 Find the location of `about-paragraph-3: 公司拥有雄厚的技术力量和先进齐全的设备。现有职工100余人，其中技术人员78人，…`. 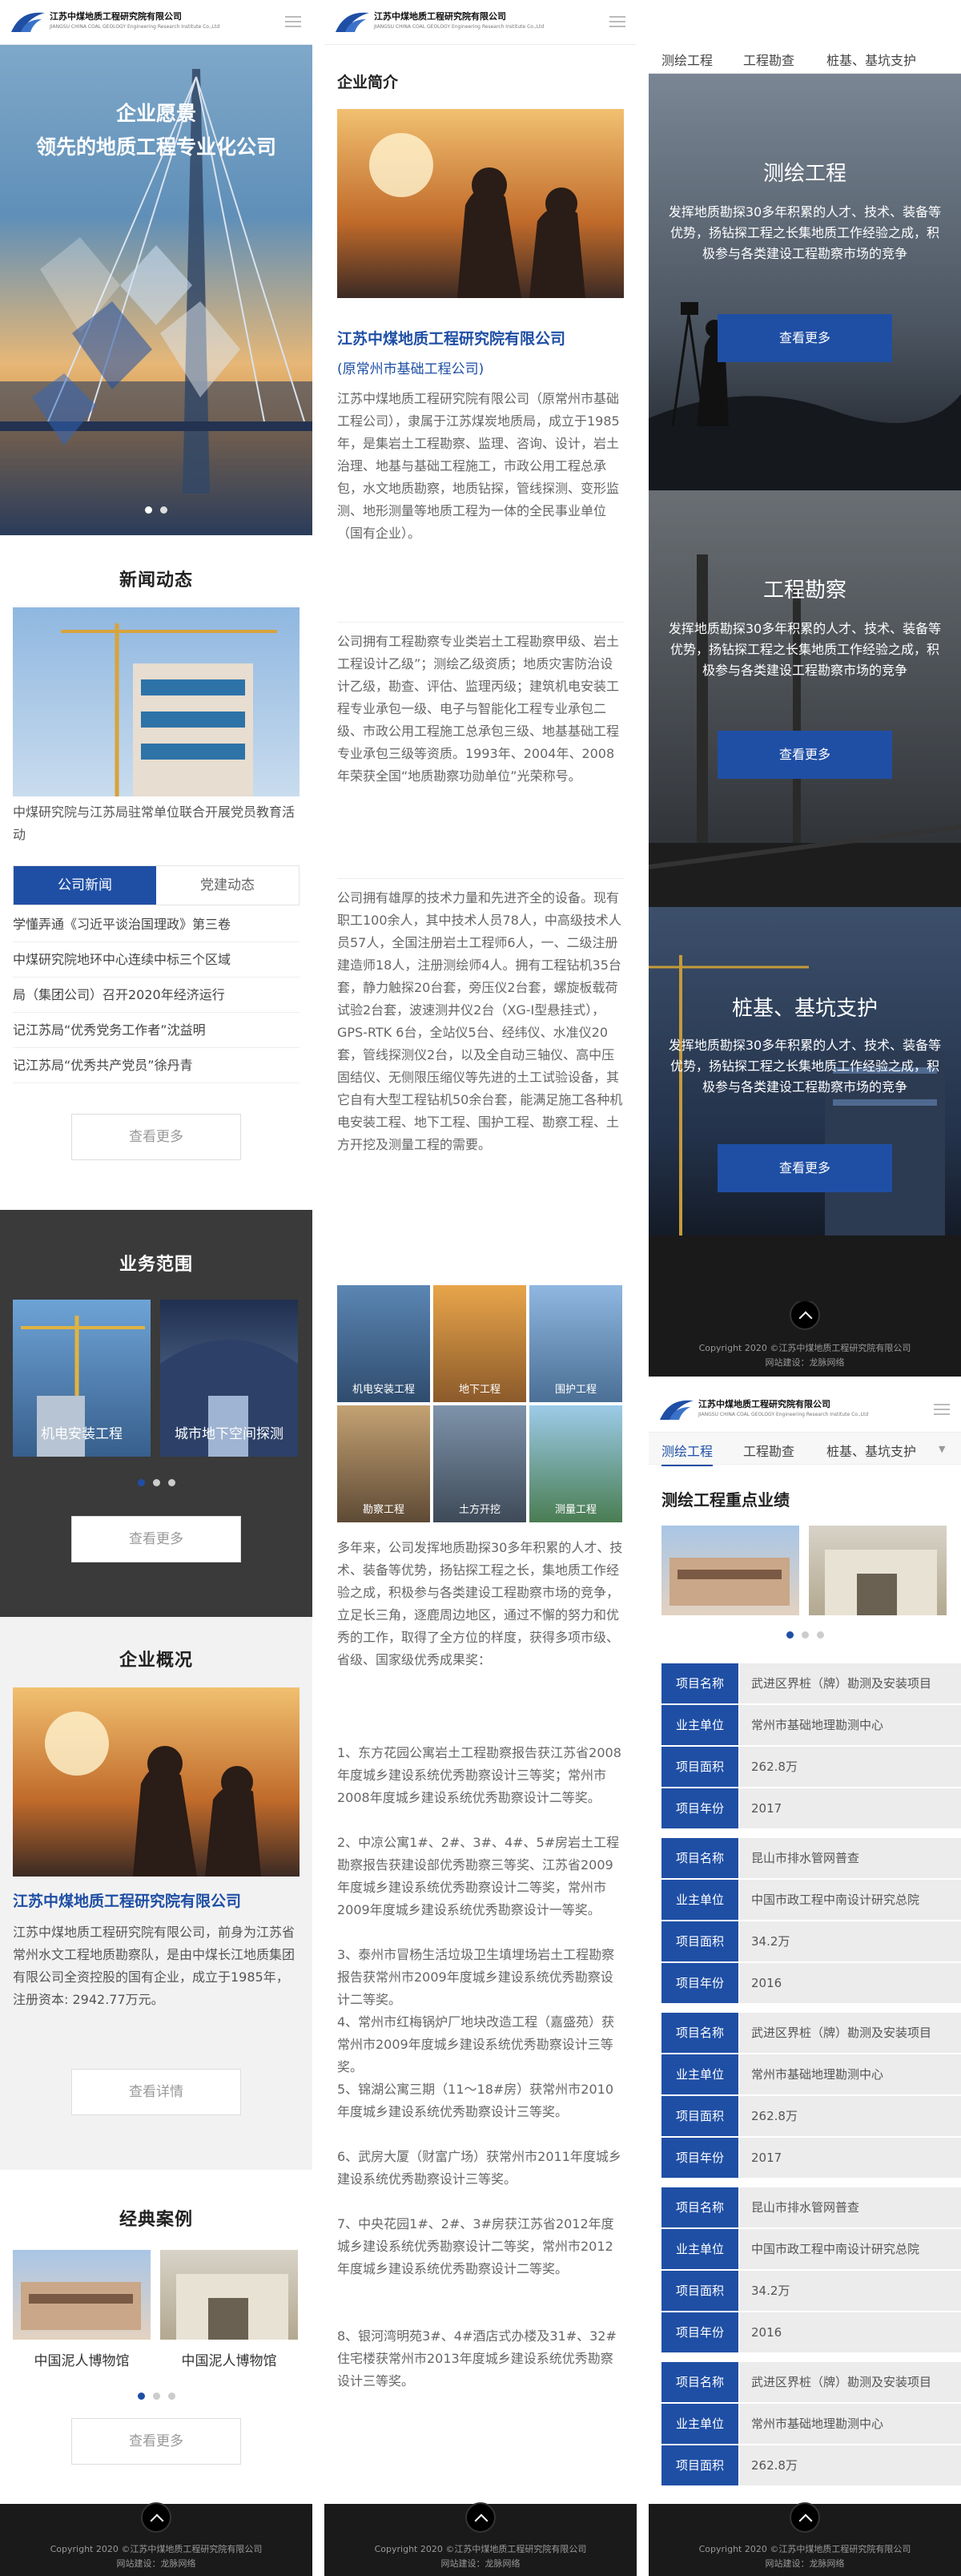

about-paragraph-3: 公司拥有雄厚的技术力量和先进齐全的设备。现有职工100余人，其中技术人员78人，… is located at coordinates (480, 1017).